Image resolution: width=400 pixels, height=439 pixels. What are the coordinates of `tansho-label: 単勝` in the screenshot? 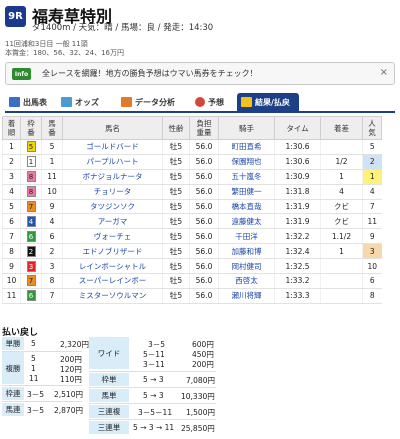 It's located at (13, 344).